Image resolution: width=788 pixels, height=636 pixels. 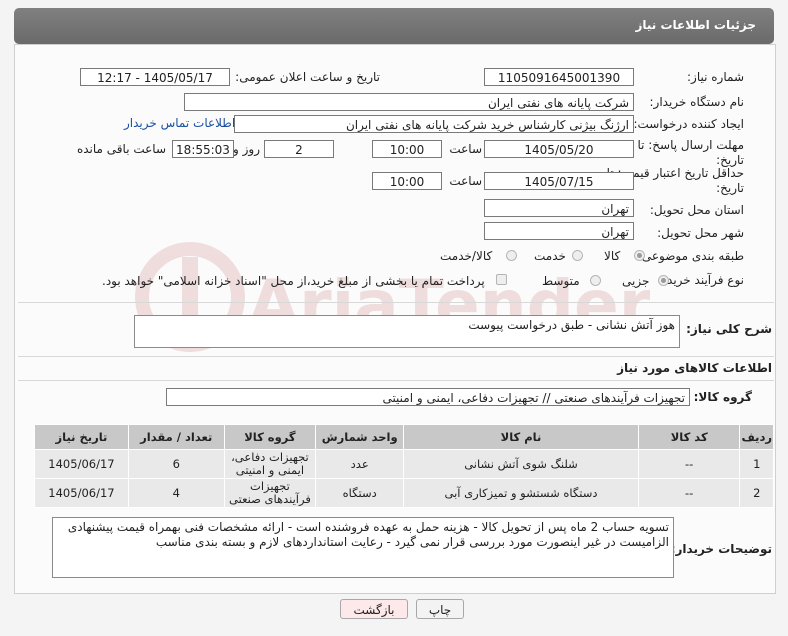 I want to click on cell-group: تجهیزات فرآیندهای صنعتی, so click(x=270, y=493).